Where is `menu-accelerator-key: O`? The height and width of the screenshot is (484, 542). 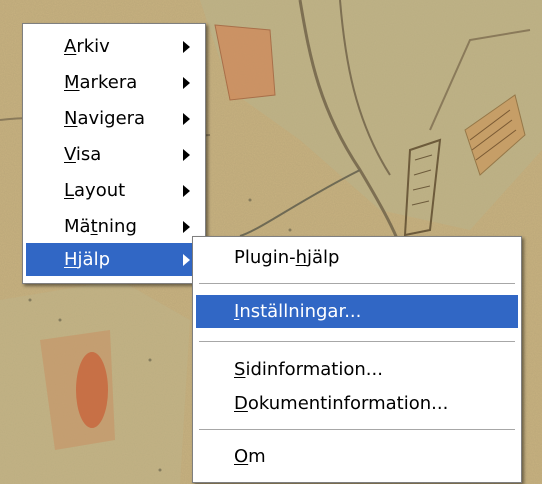 menu-accelerator-key: O is located at coordinates (241, 456).